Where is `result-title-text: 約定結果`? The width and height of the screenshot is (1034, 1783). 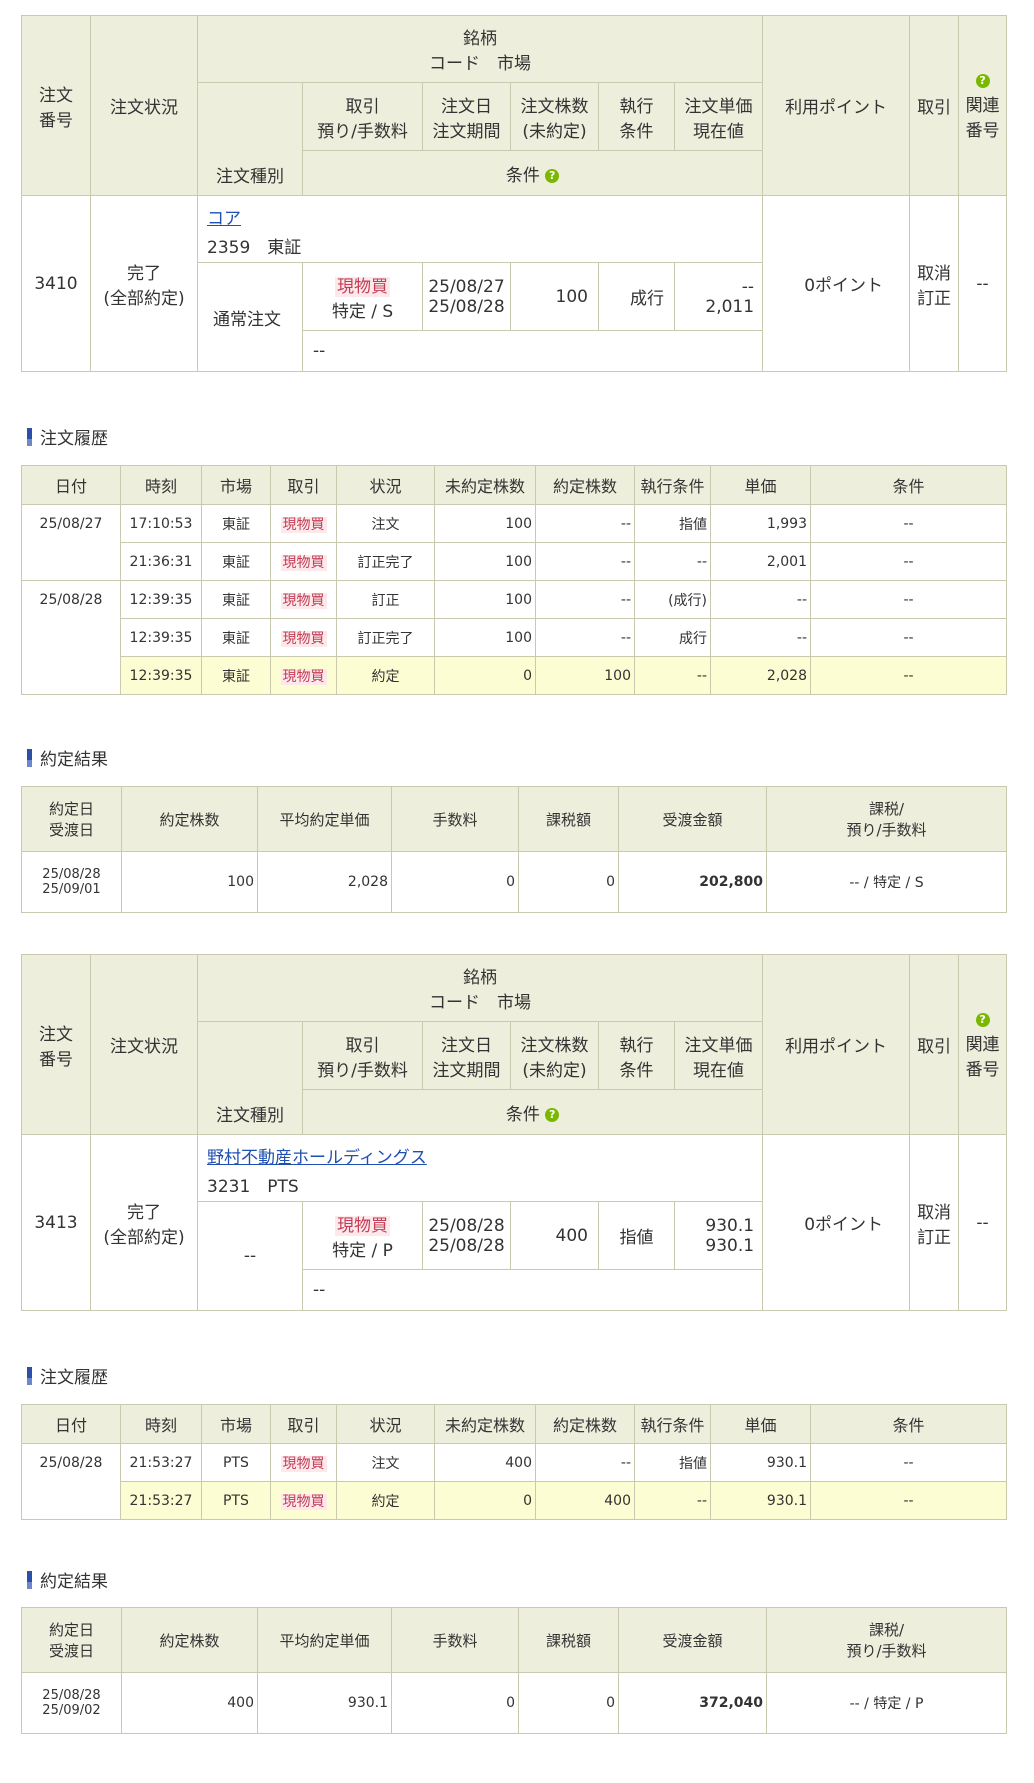 result-title-text: 約定結果 is located at coordinates (74, 760).